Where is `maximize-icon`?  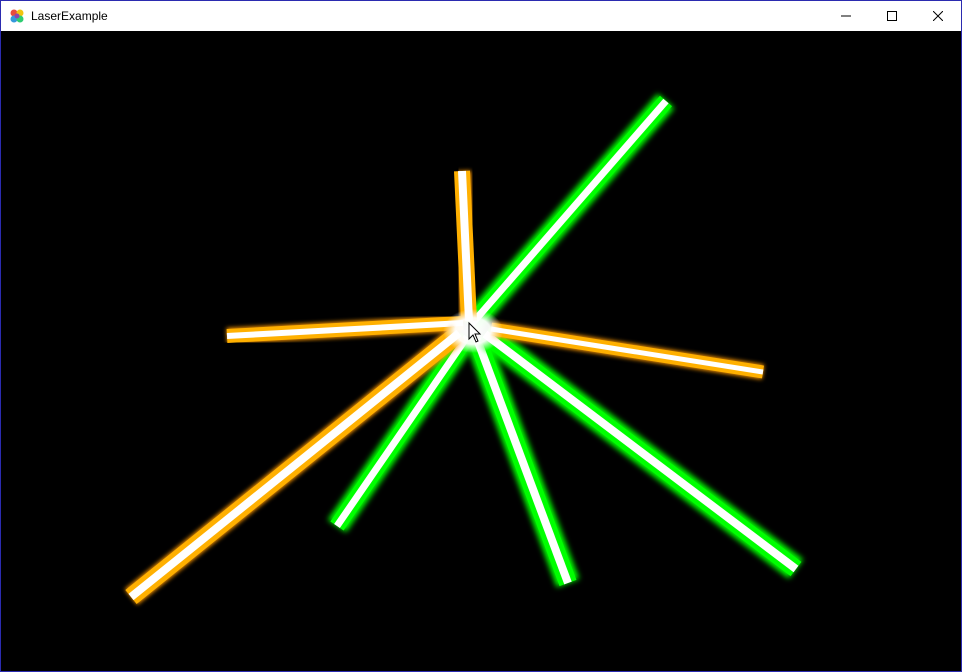
maximize-icon is located at coordinates (892, 16).